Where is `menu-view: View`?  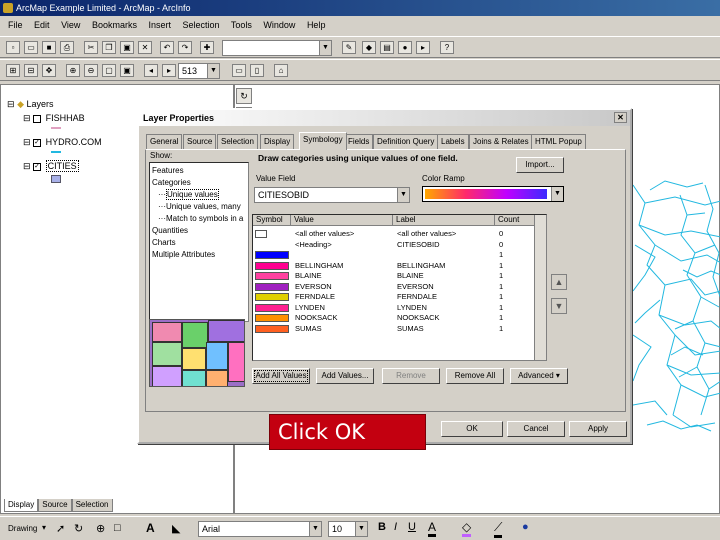
menu-view: View is located at coordinates (70, 25).